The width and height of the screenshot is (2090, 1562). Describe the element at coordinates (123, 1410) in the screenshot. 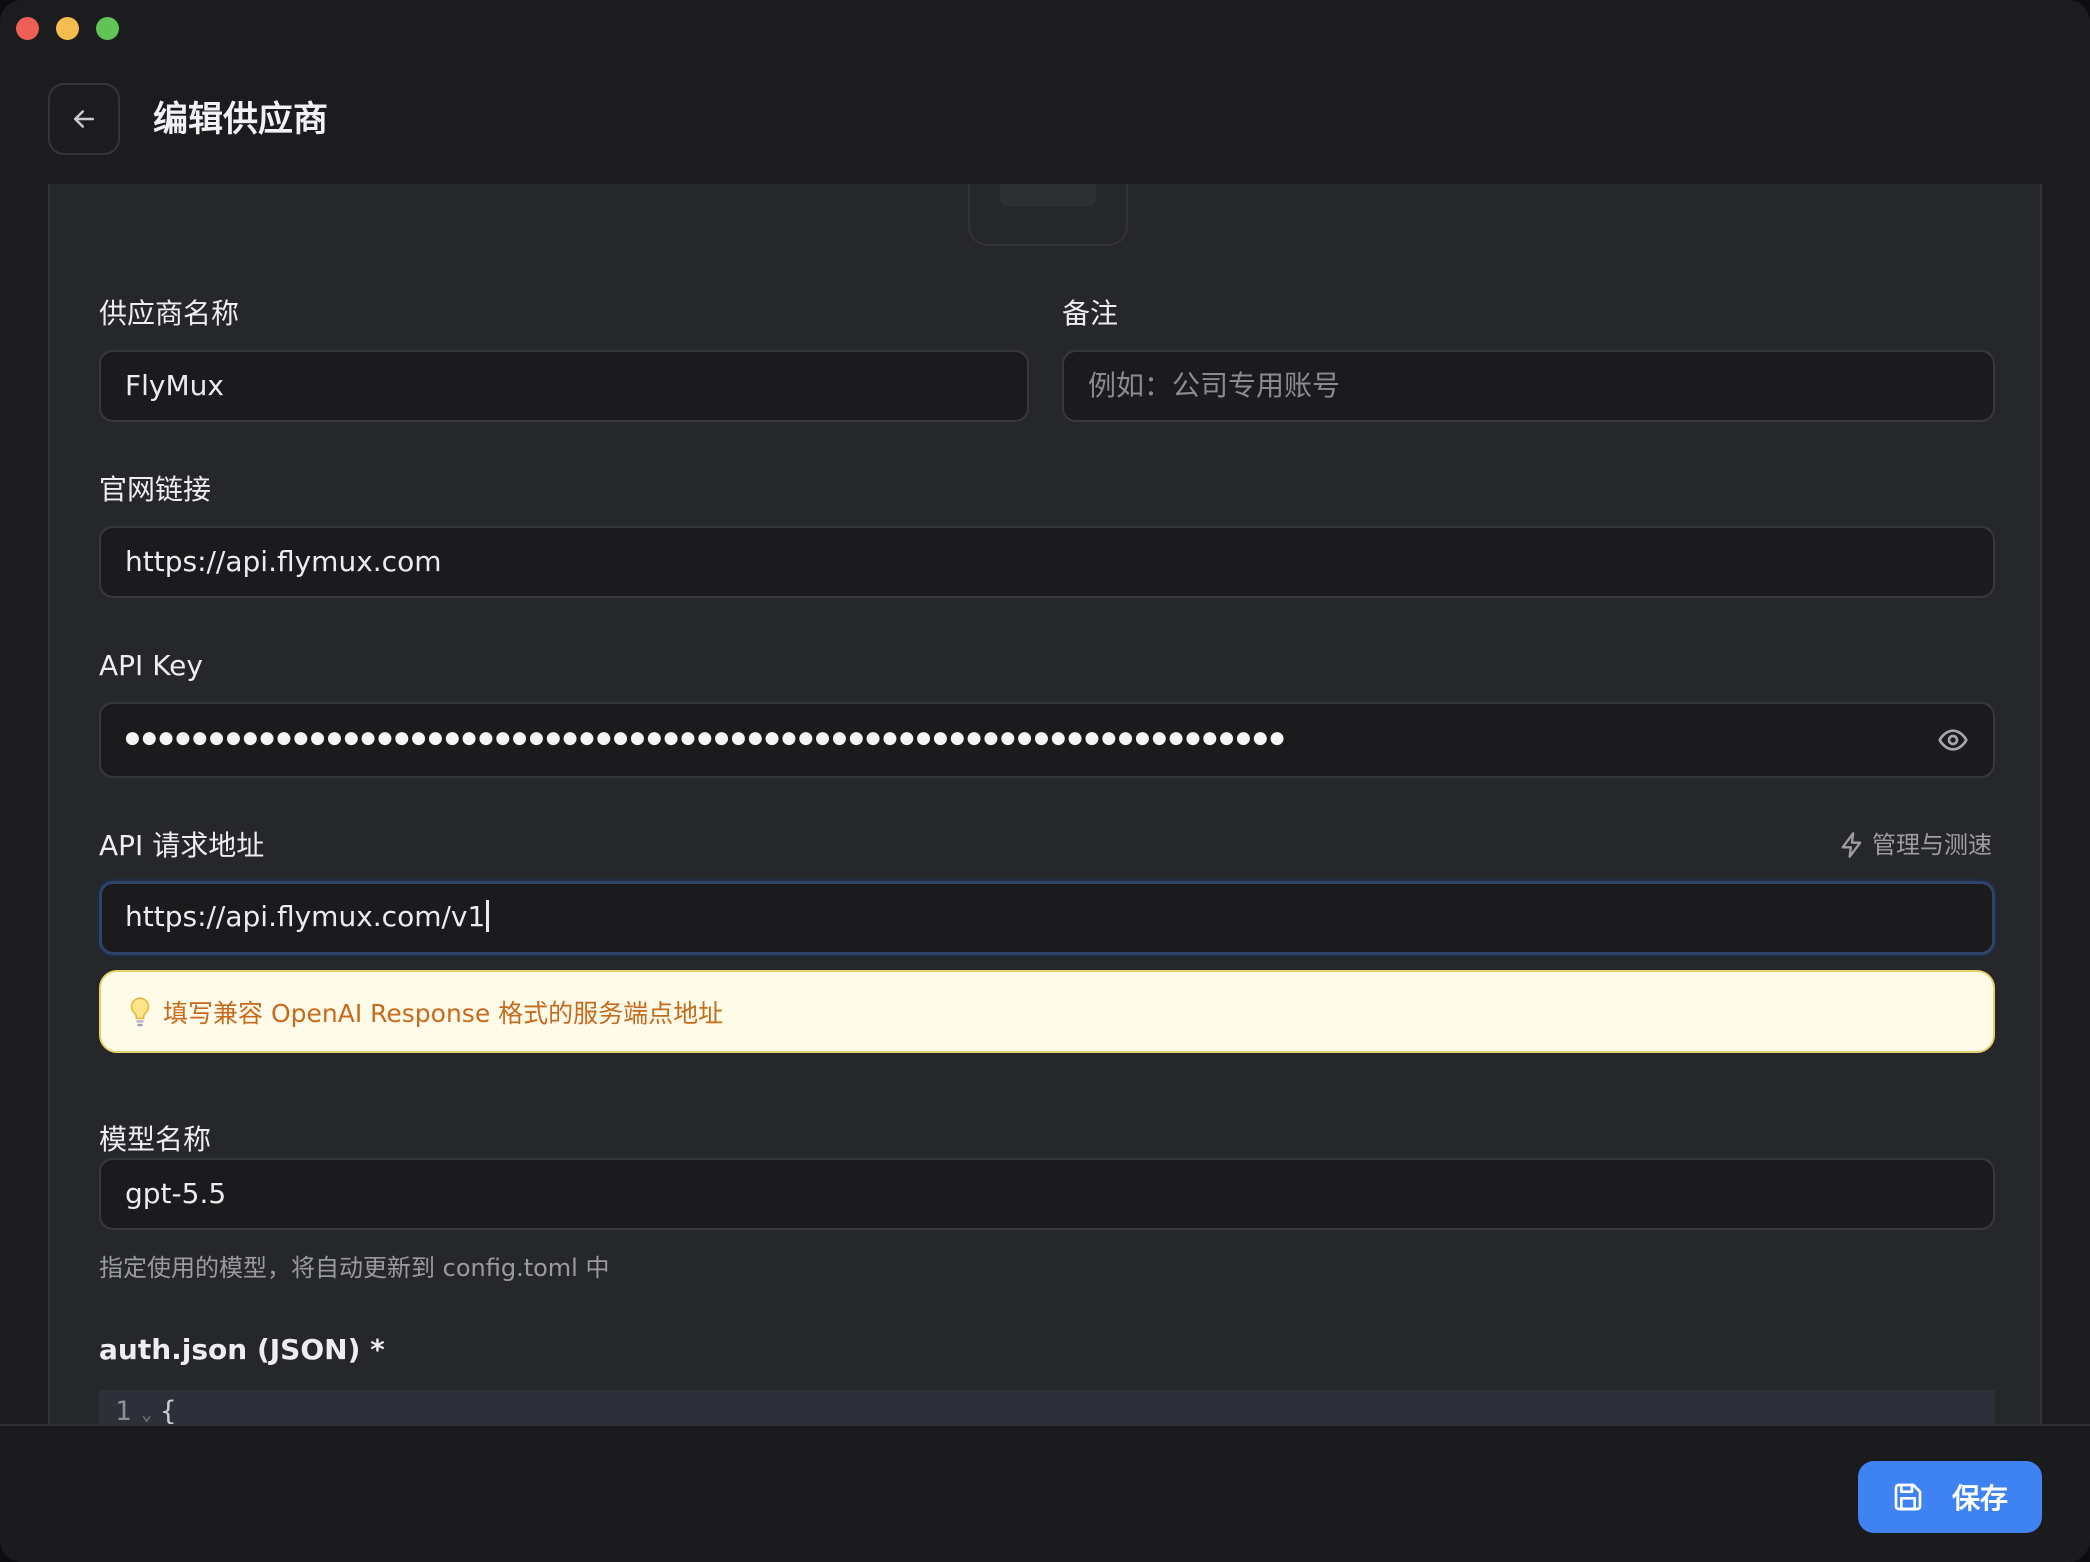

I see `line-number: 1` at that location.